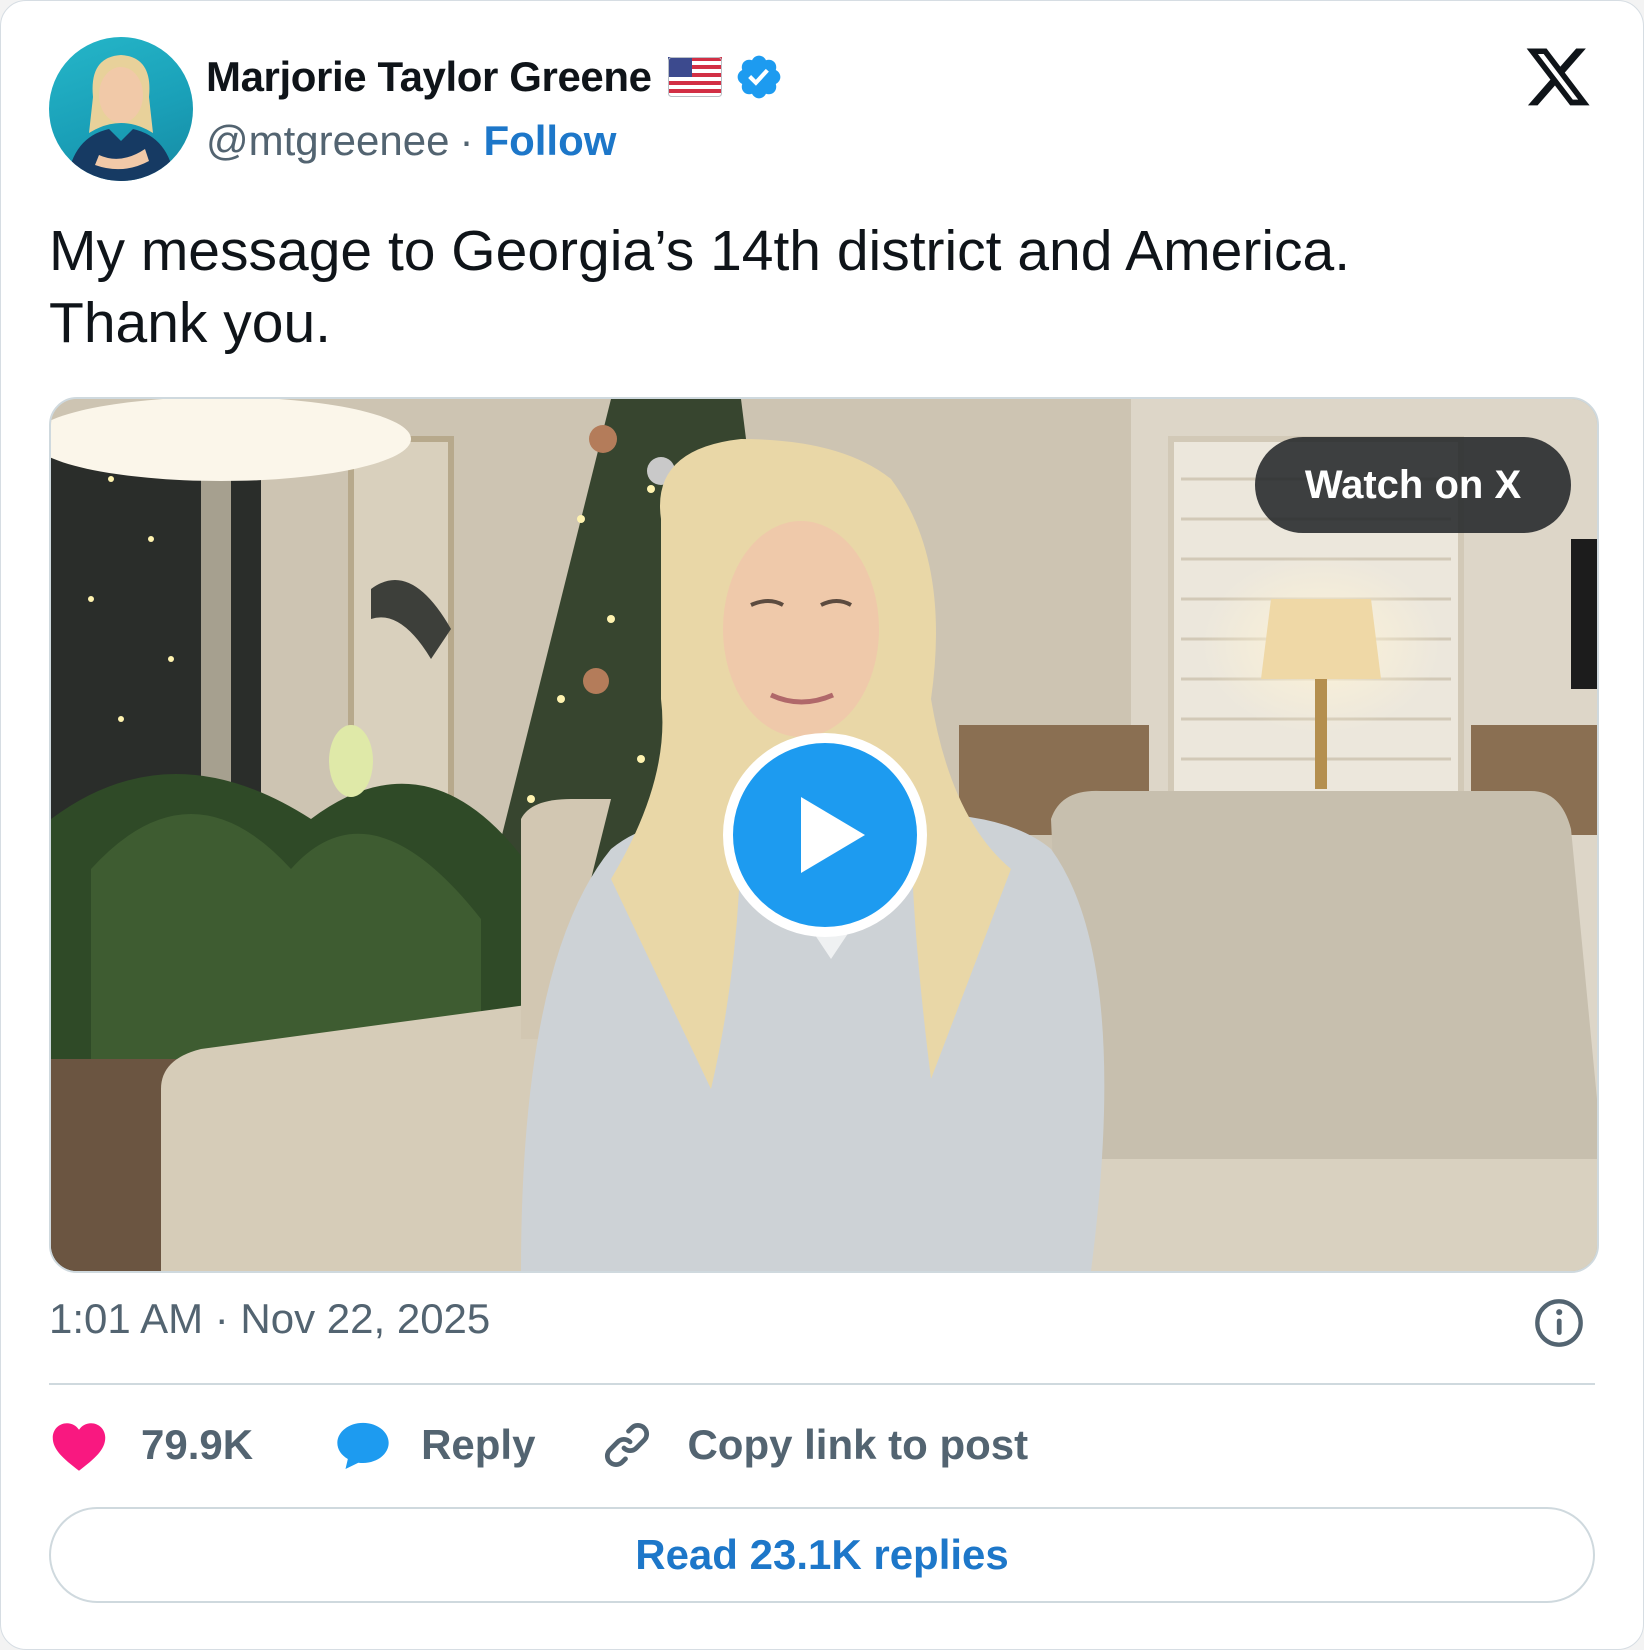  Describe the element at coordinates (327, 141) in the screenshot. I see `author-handle: @mtgreenee` at that location.